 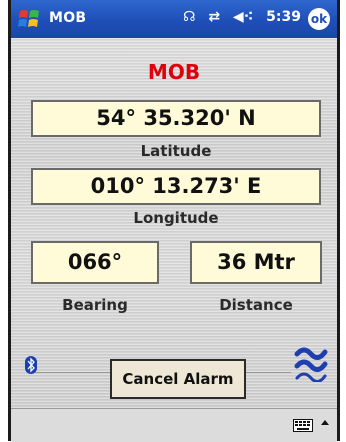 What do you see at coordinates (189, 17) in the screenshot?
I see `signal-icon: ☊` at bounding box center [189, 17].